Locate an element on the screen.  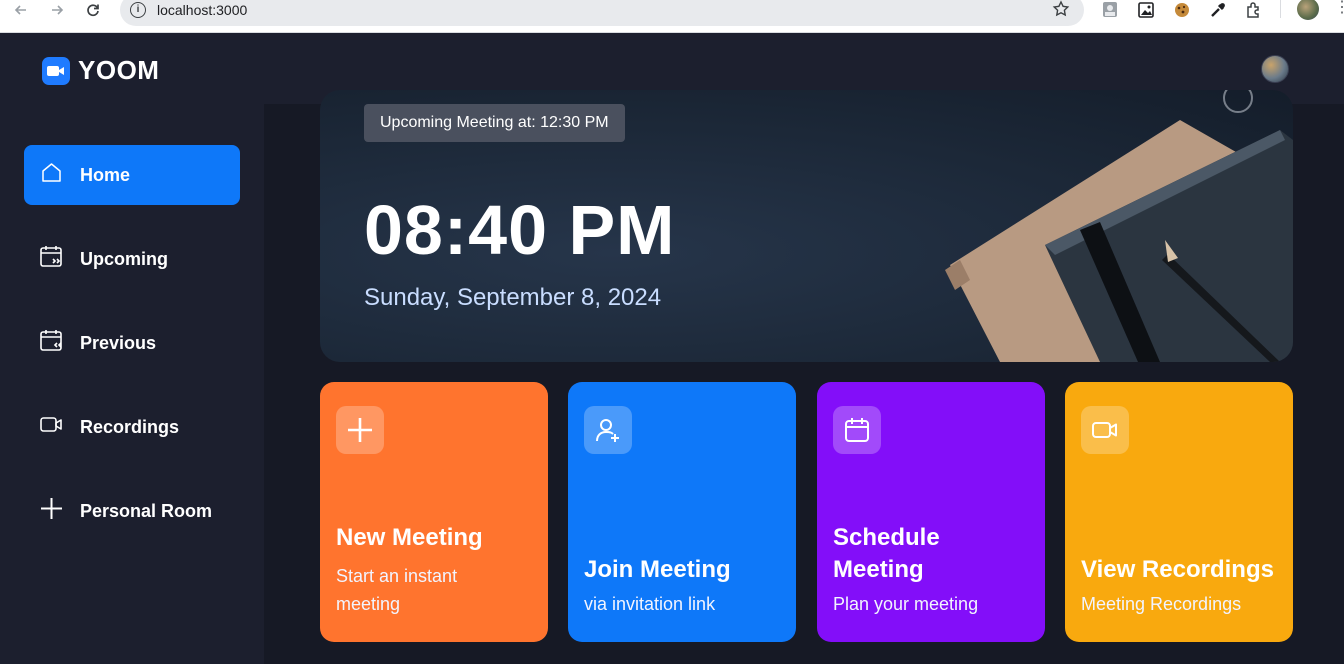
view-recordings-card: View Recordings Meeting Recordings is located at coordinates (1179, 512).